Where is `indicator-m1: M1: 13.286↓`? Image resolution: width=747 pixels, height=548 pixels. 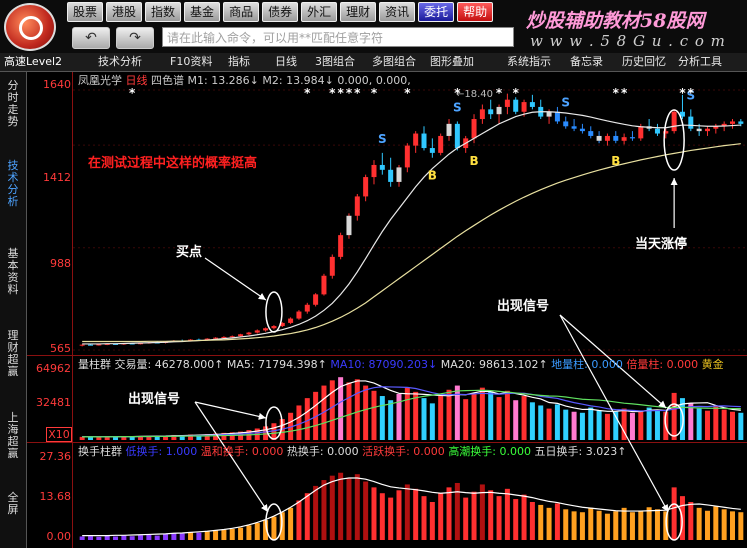 indicator-m1: M1: 13.286↓ is located at coordinates (223, 80).